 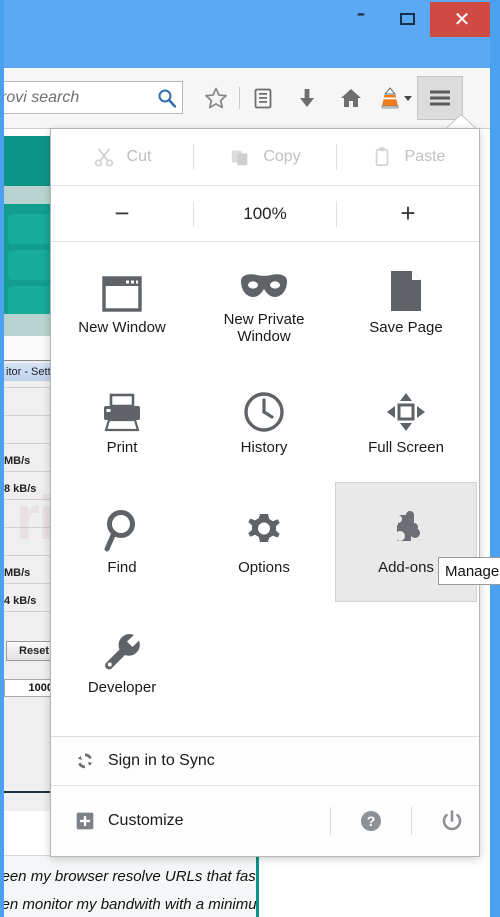 What do you see at coordinates (239, 98) in the screenshot?
I see `toolbar-divider` at bounding box center [239, 98].